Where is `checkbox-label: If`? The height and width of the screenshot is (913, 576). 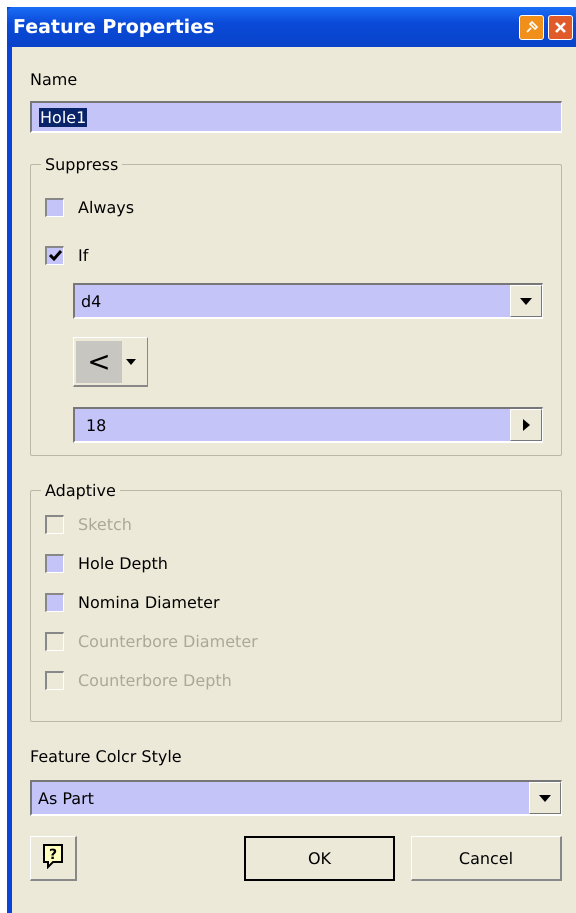 checkbox-label: If is located at coordinates (83, 255).